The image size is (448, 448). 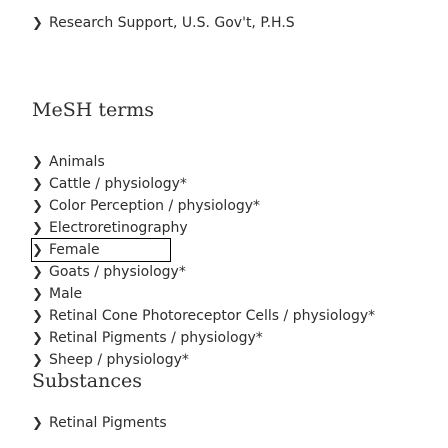 What do you see at coordinates (119, 360) in the screenshot?
I see `mesh-term-label: Sheep / physiology*` at bounding box center [119, 360].